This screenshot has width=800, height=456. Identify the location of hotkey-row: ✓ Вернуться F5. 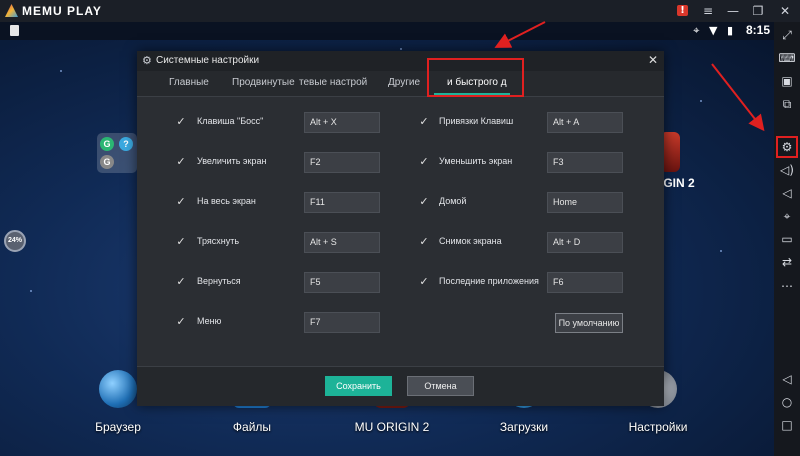
(295, 282).